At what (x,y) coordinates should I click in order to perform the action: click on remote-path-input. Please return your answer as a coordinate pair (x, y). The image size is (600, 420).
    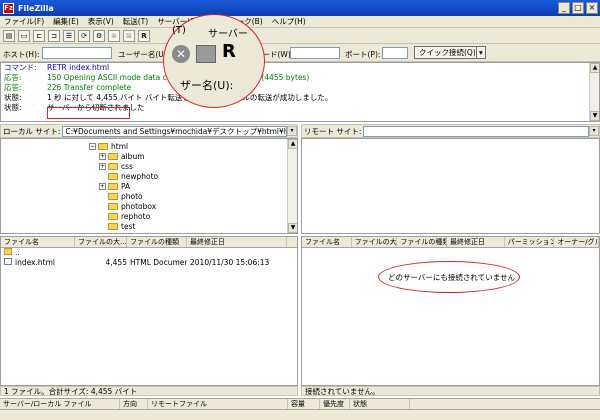
    Looking at the image, I should click on (476, 131).